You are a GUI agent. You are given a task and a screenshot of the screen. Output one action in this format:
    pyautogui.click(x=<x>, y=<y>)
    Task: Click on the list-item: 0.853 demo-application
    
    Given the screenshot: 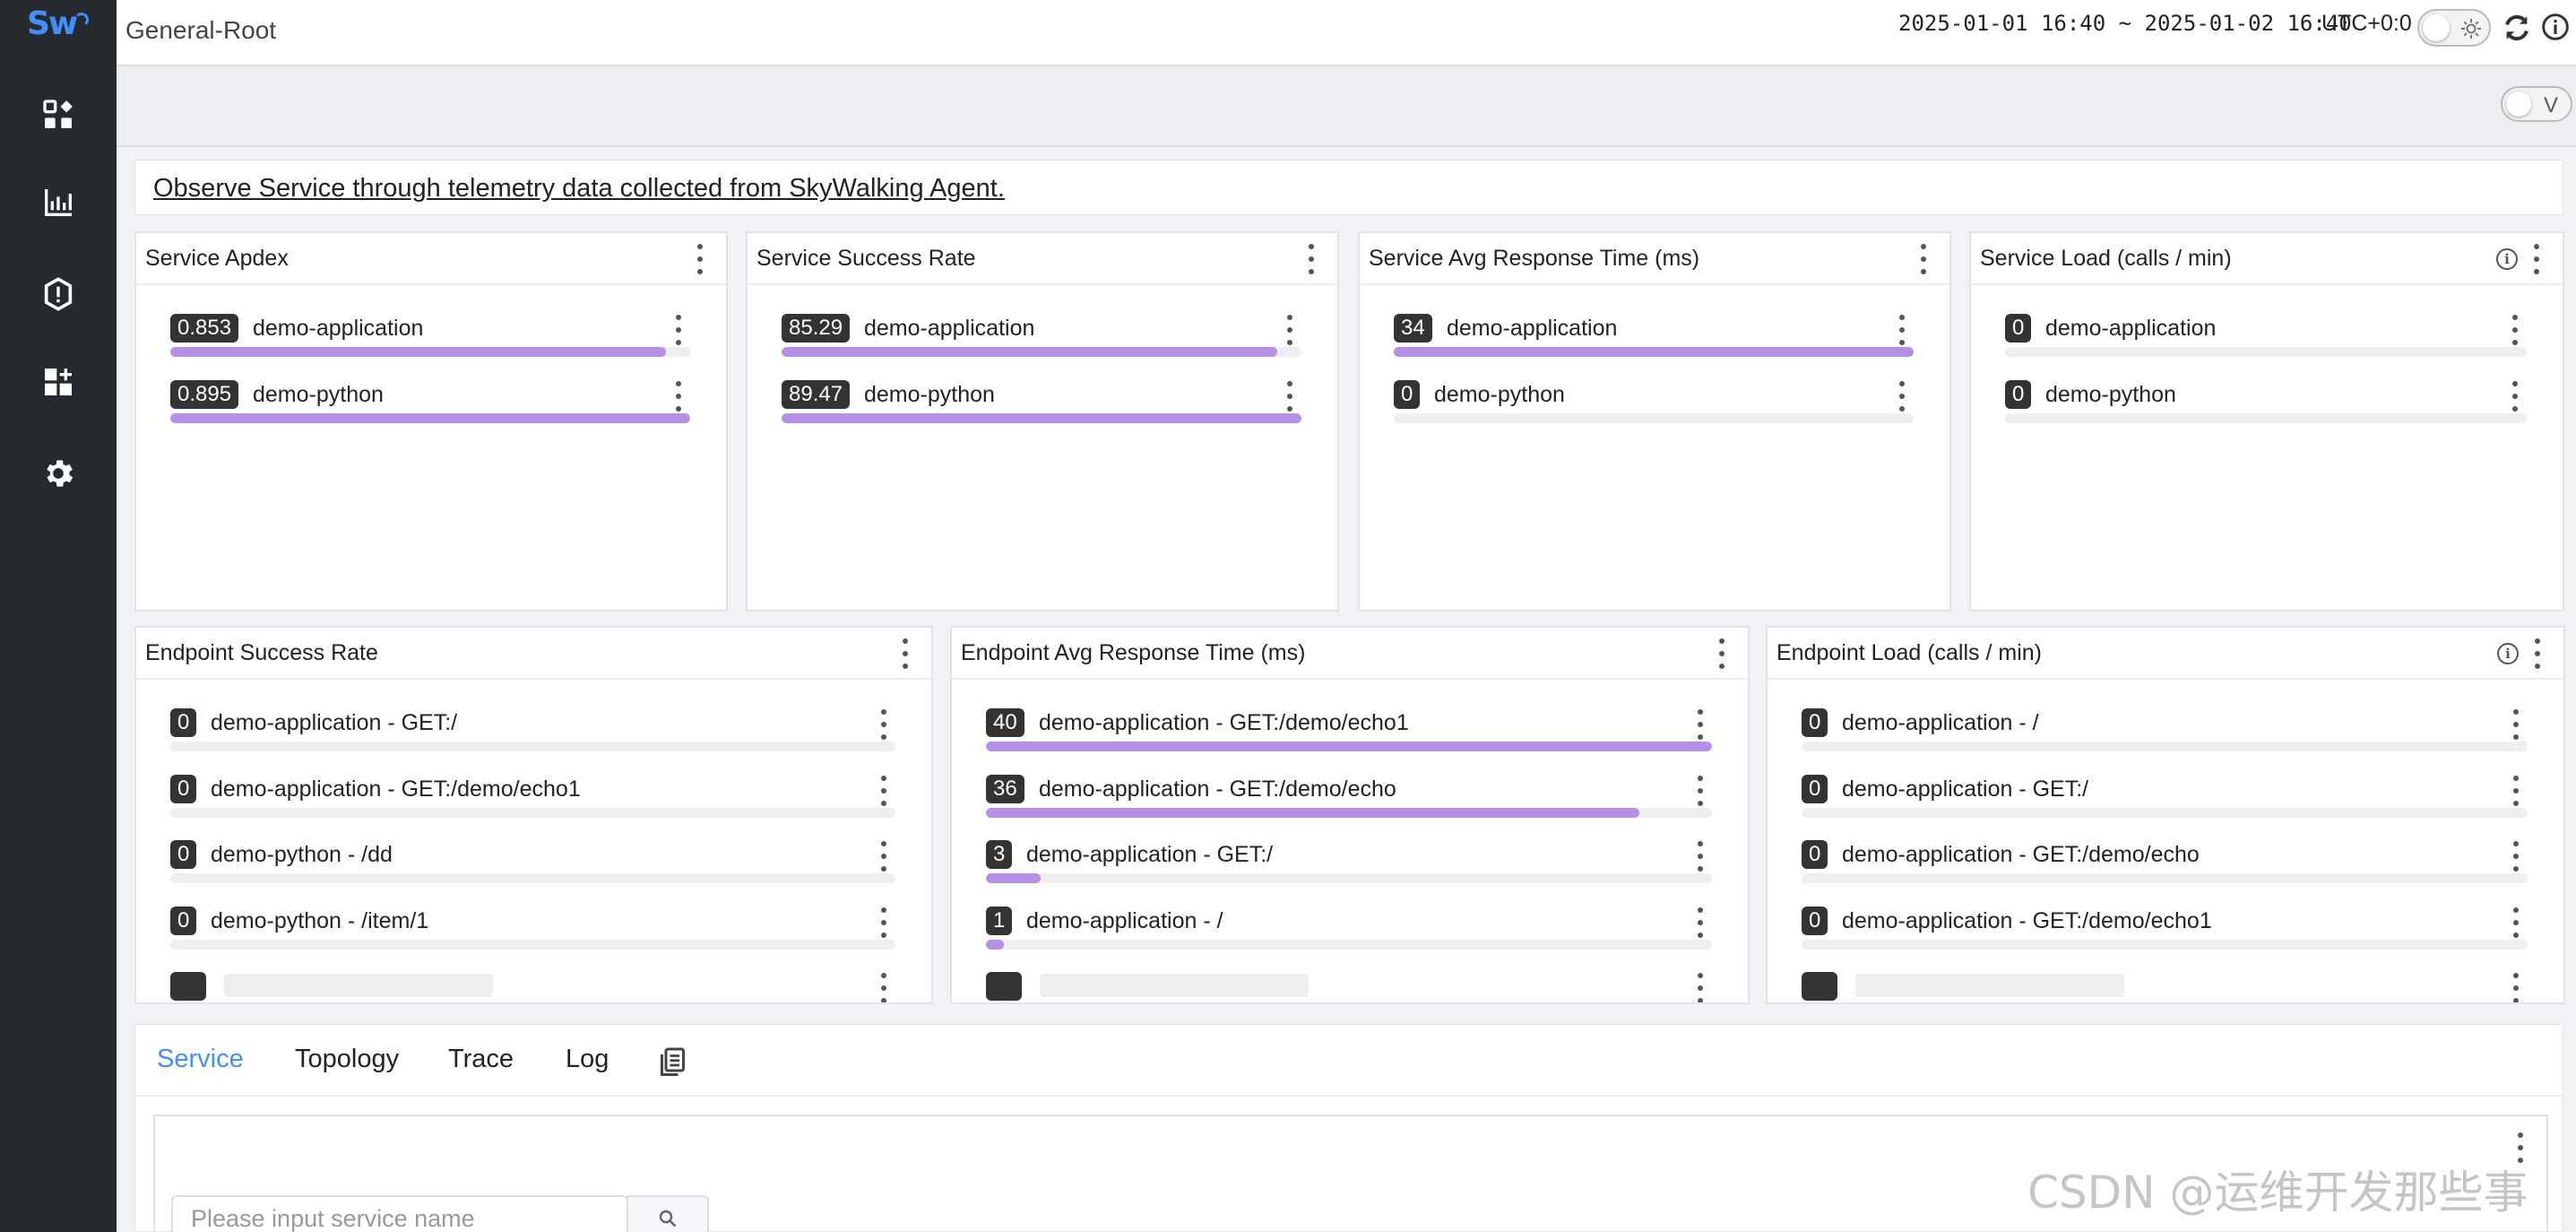 What is the action you would take?
    pyautogui.click(x=430, y=339)
    